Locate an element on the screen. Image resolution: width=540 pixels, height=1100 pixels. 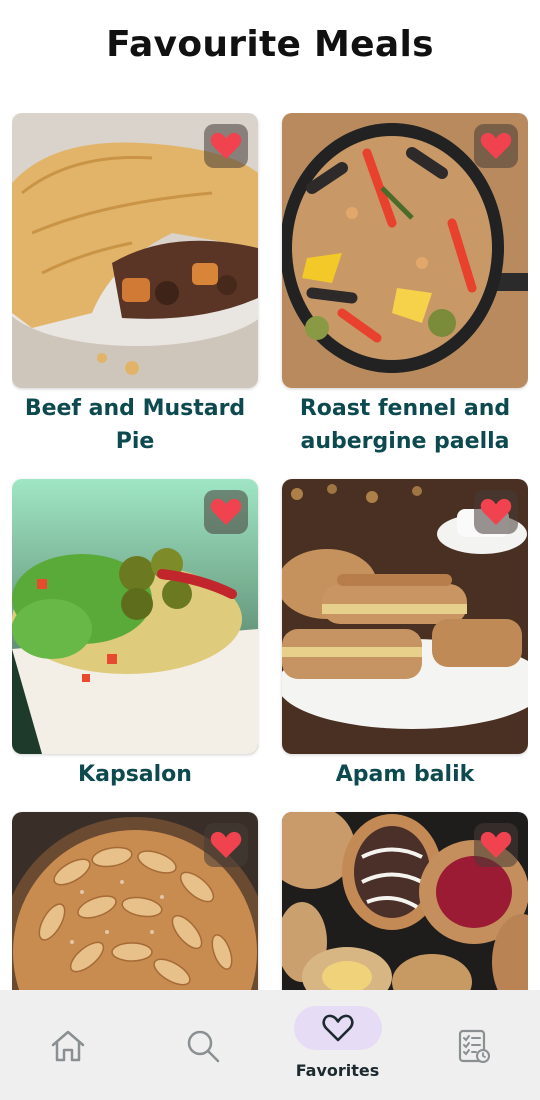
nav-favorites: Favorites is located at coordinates (337, 1045).